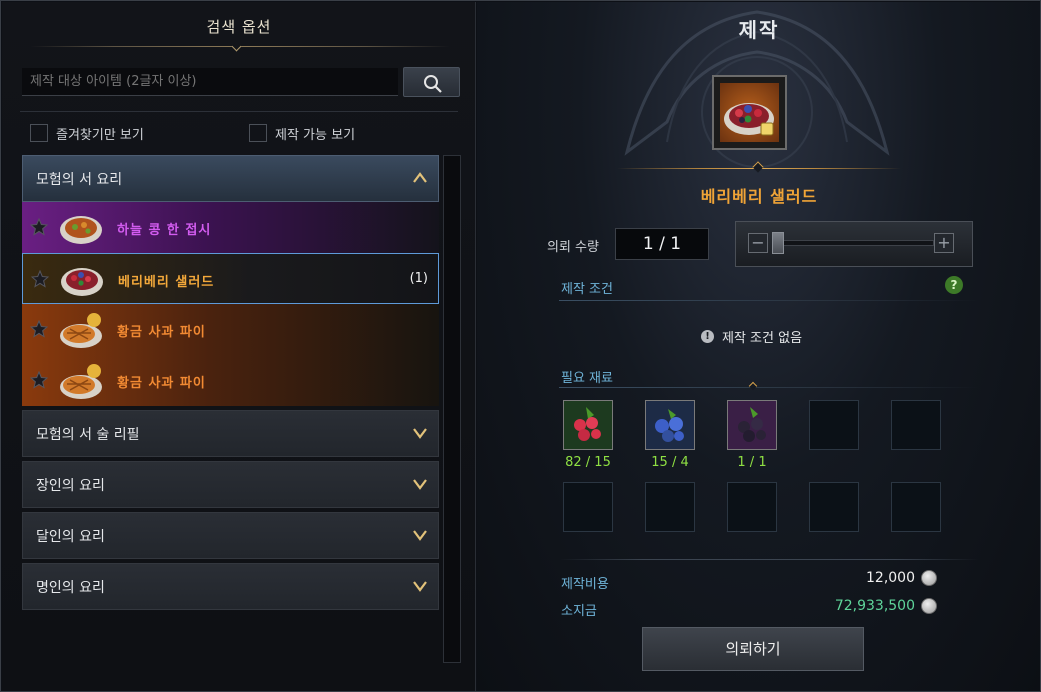 The image size is (1041, 692). I want to click on crafted-item-slot, so click(749, 112).